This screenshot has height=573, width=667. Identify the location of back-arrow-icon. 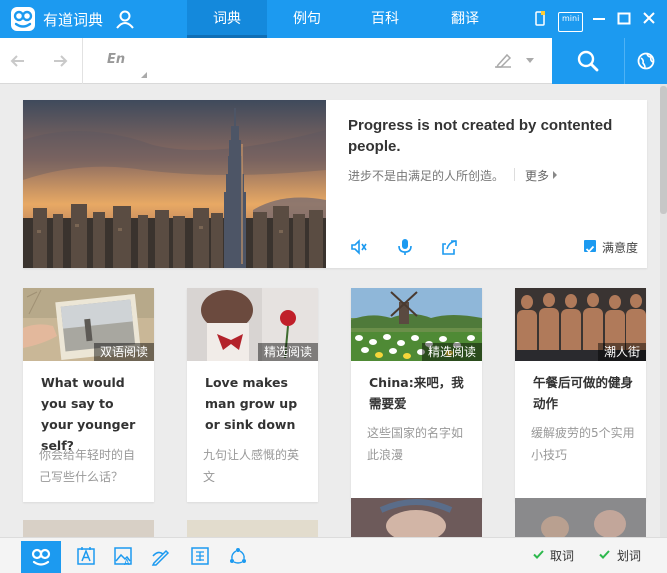
(18, 61).